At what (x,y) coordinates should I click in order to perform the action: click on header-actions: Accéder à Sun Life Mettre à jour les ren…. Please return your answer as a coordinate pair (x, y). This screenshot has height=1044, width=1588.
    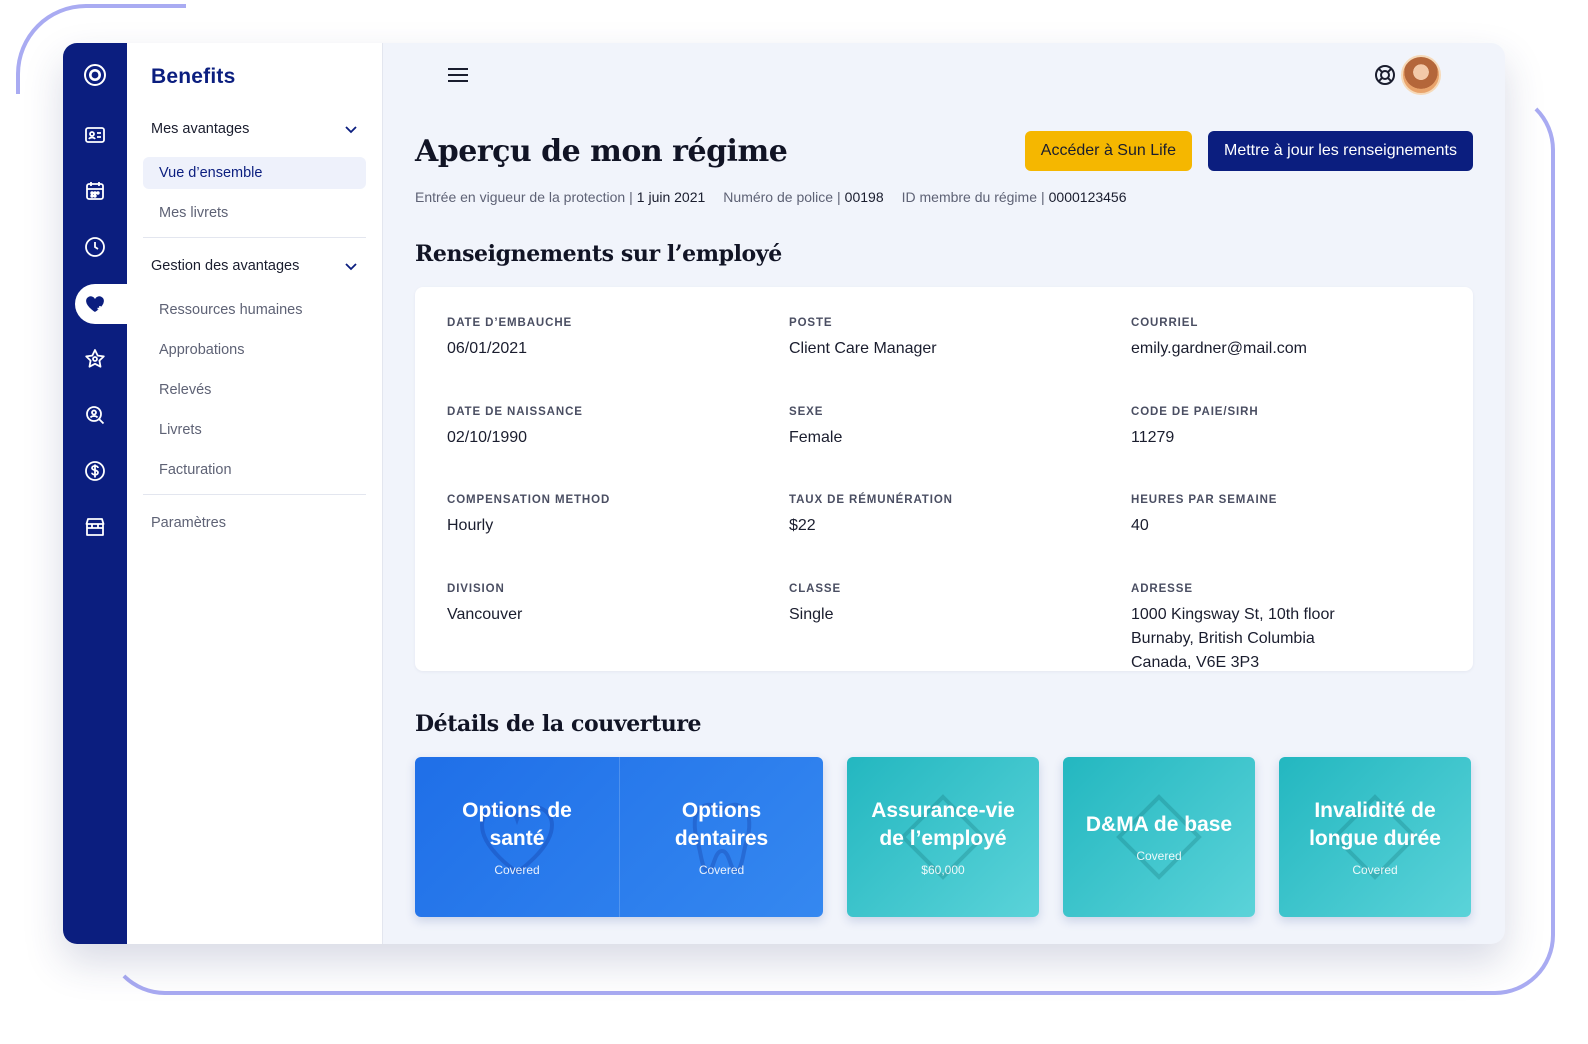
    Looking at the image, I should click on (1248, 151).